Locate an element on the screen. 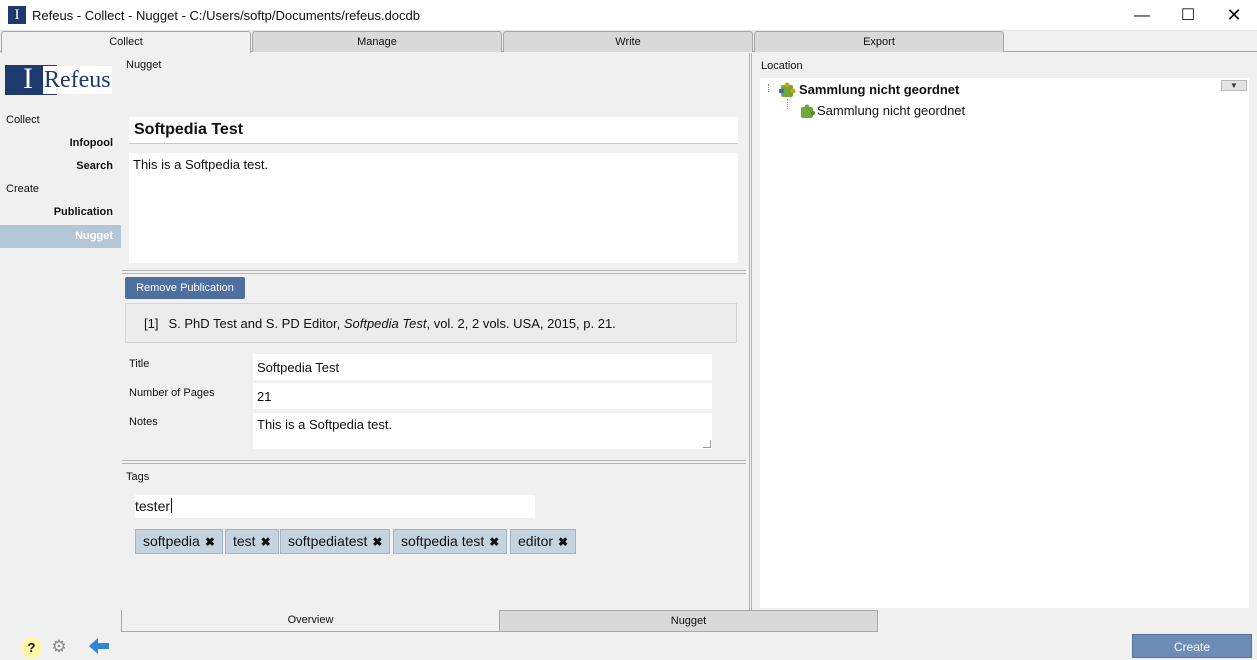 The width and height of the screenshot is (1257, 660). tag-chip: softpedia ✖ is located at coordinates (179, 541).